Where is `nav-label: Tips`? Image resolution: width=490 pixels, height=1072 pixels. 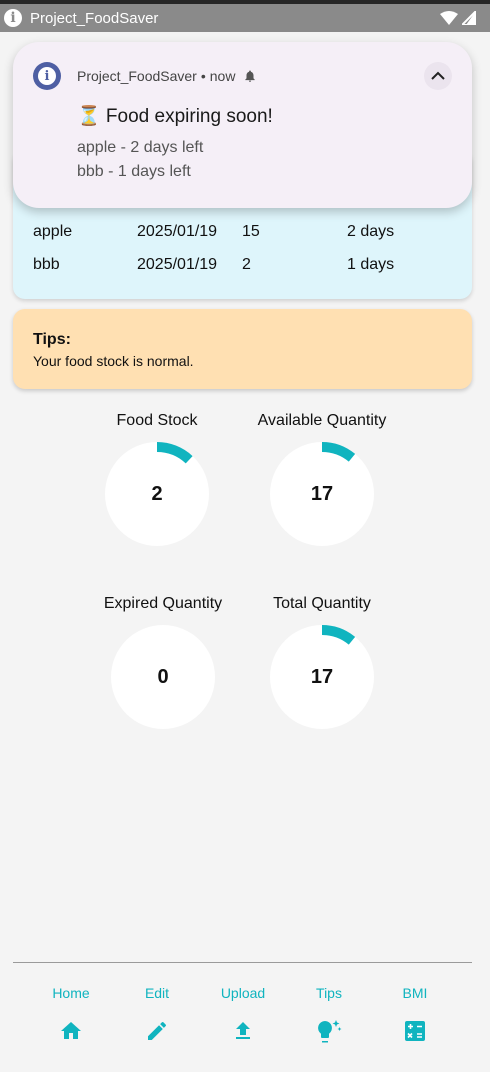 nav-label: Tips is located at coordinates (329, 993).